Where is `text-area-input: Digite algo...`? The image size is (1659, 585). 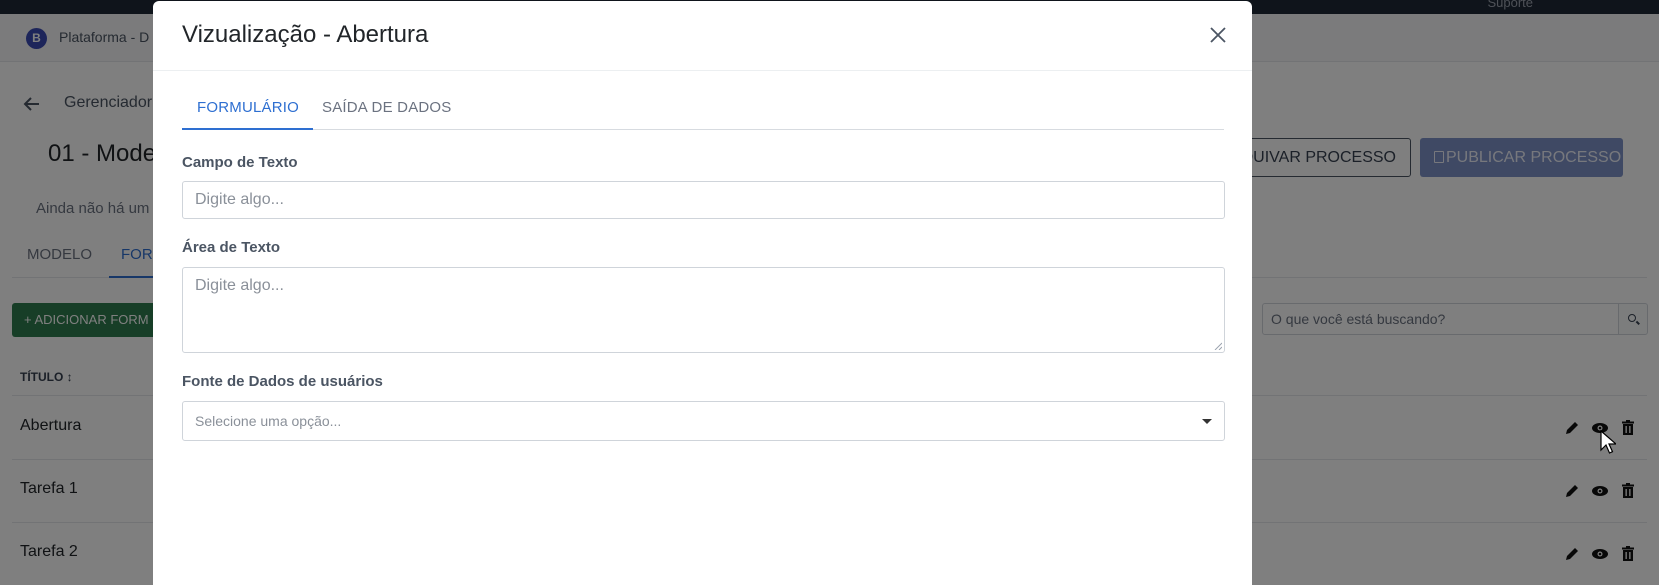
text-area-input: Digite algo... is located at coordinates (703, 310).